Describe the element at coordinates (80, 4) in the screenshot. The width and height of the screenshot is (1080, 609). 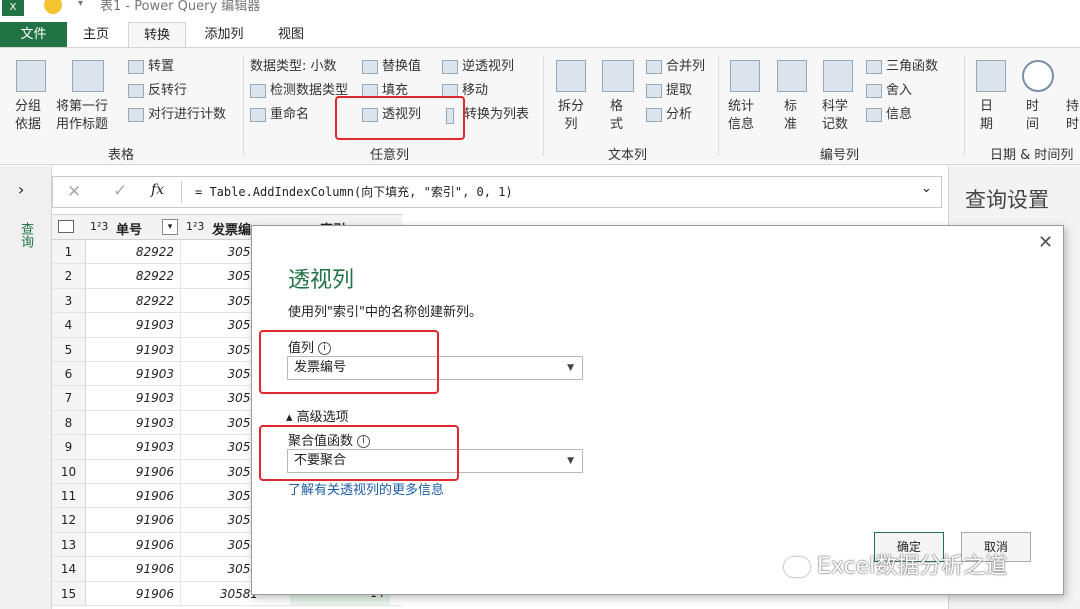
I see `quick-access-dropdown-icon: ▾` at that location.